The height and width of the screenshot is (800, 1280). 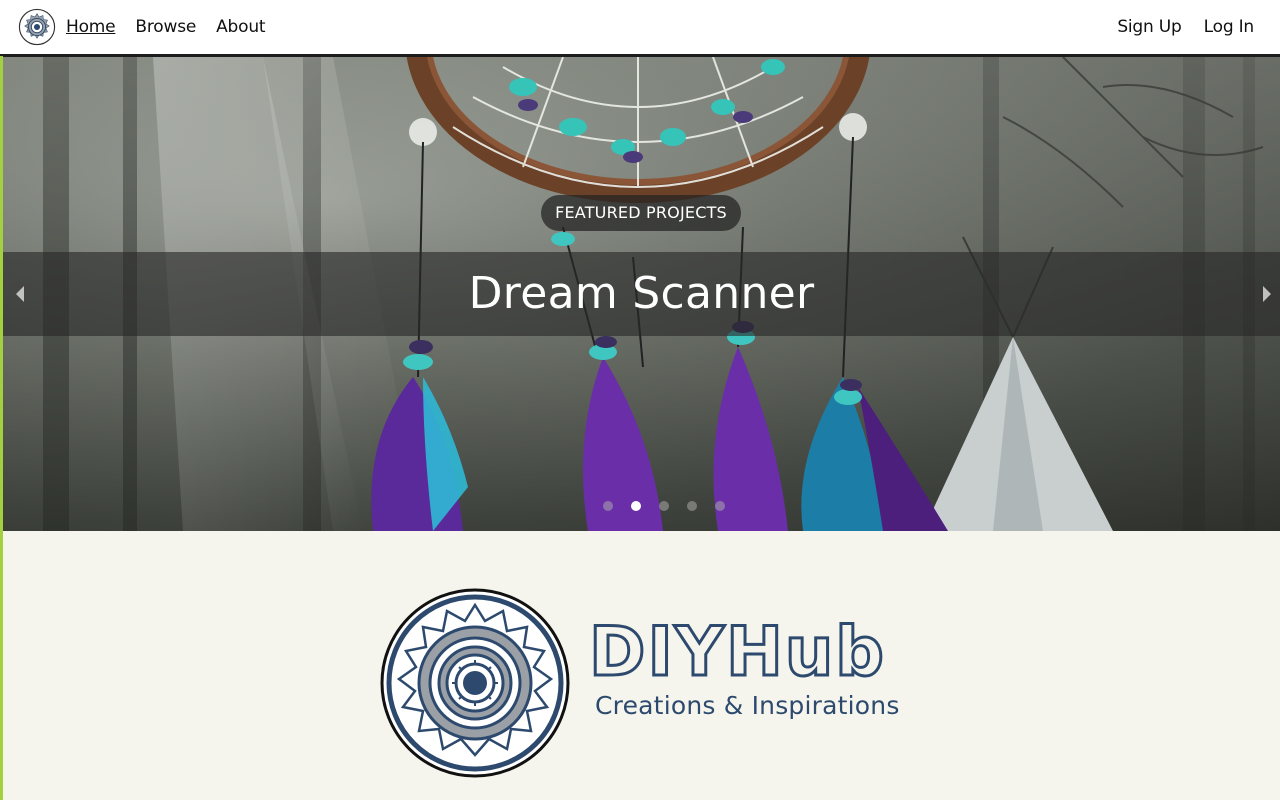 I want to click on chevron-right-icon, so click(x=1267, y=294).